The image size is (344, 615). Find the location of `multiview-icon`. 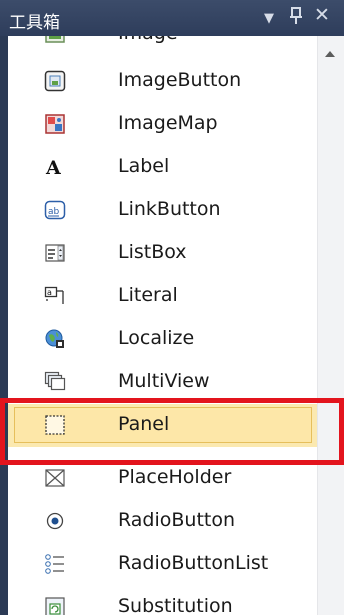

multiview-icon is located at coordinates (55, 382).